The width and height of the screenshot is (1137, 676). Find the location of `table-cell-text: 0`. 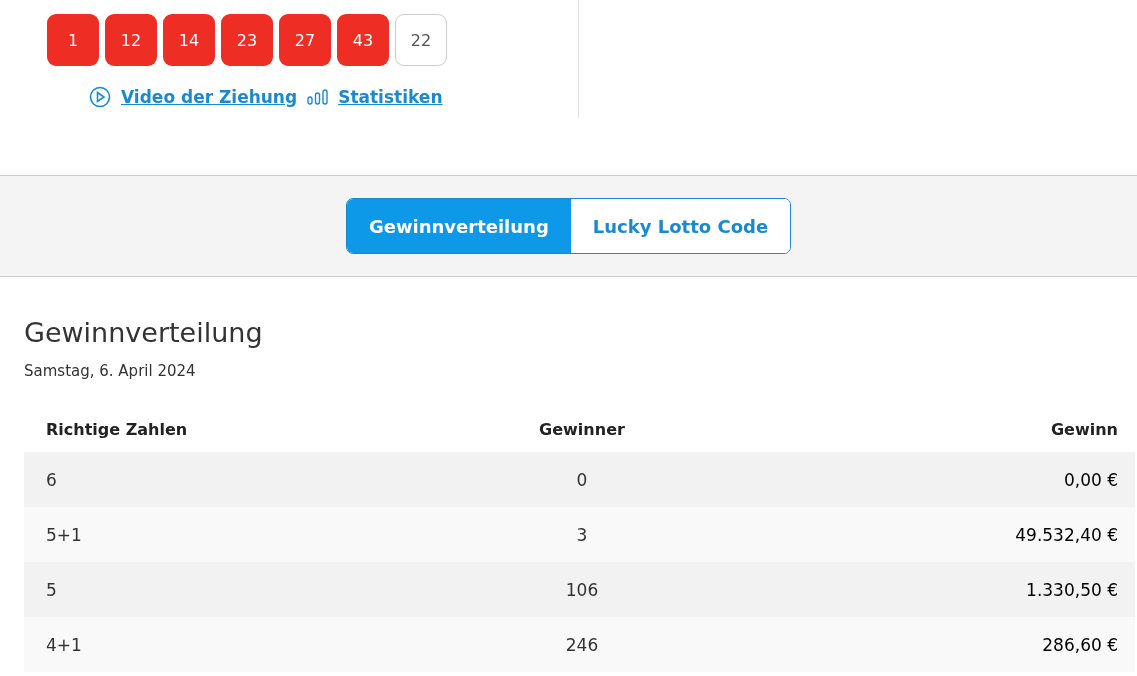

table-cell-text: 0 is located at coordinates (582, 479).